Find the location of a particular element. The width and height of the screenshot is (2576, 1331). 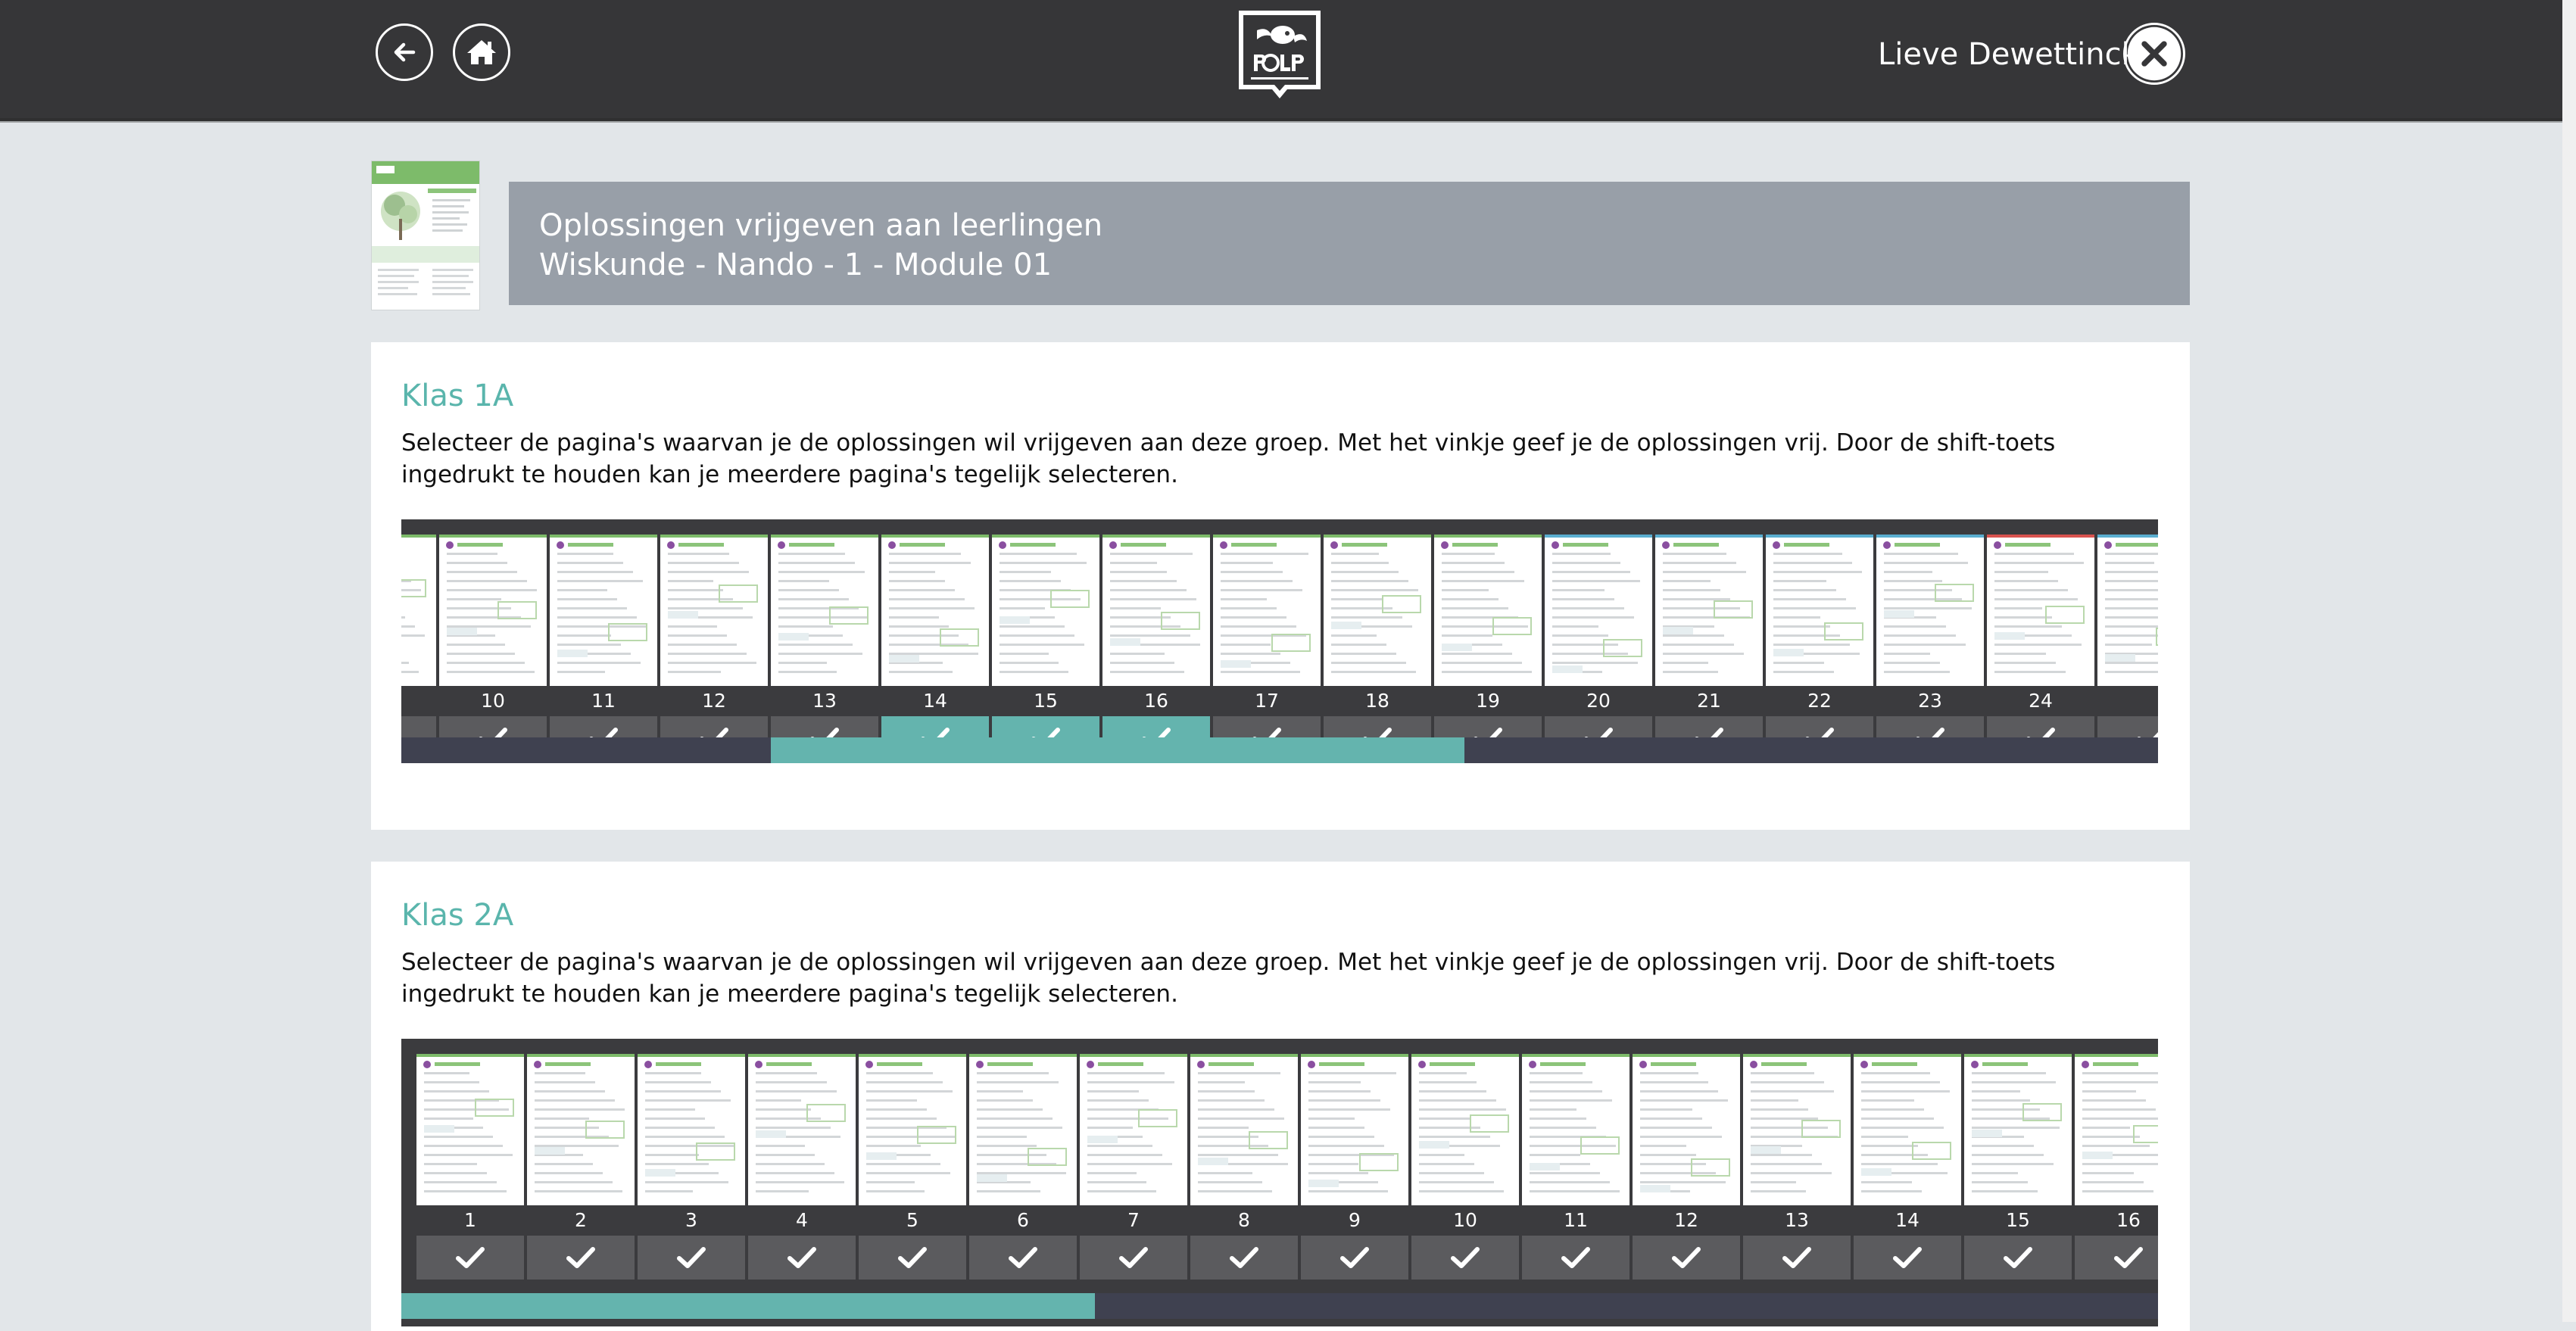

page-number: 10 is located at coordinates (1465, 1220).